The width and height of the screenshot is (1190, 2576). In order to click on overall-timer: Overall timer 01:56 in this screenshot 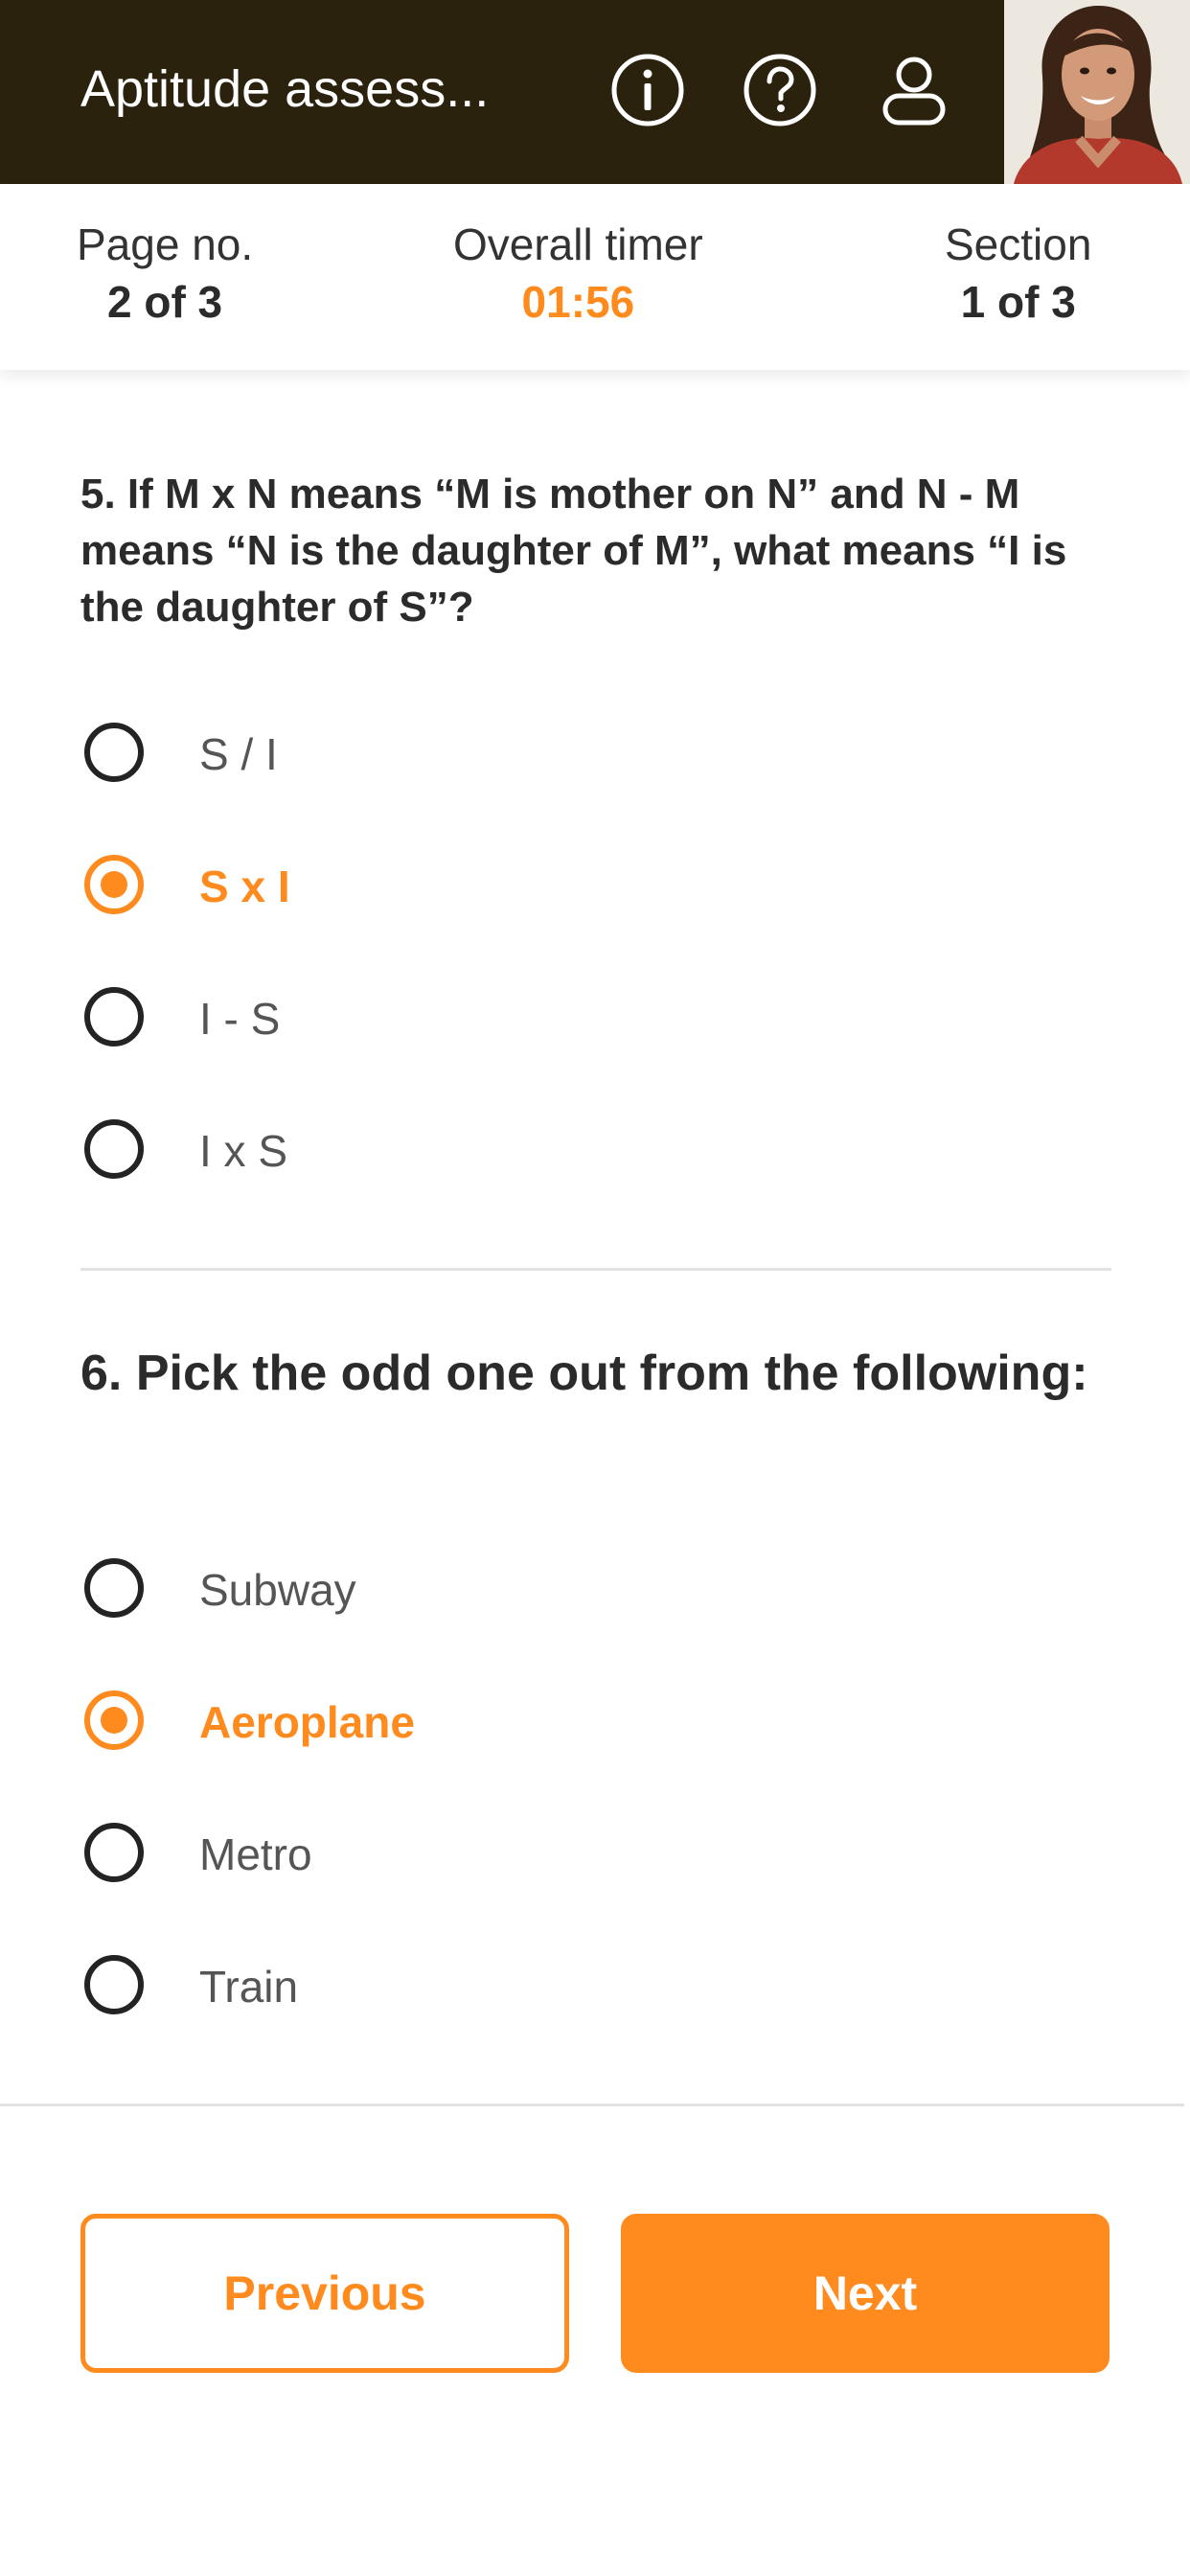, I will do `click(578, 273)`.